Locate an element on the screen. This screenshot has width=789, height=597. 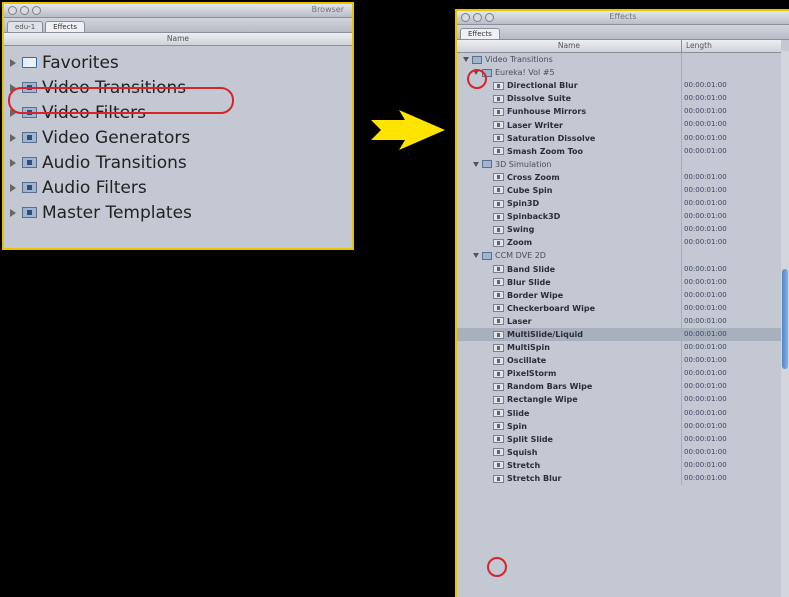
effect-row-band-slide: Band Slide 00:00:01:00 is located at coordinates (619, 269).